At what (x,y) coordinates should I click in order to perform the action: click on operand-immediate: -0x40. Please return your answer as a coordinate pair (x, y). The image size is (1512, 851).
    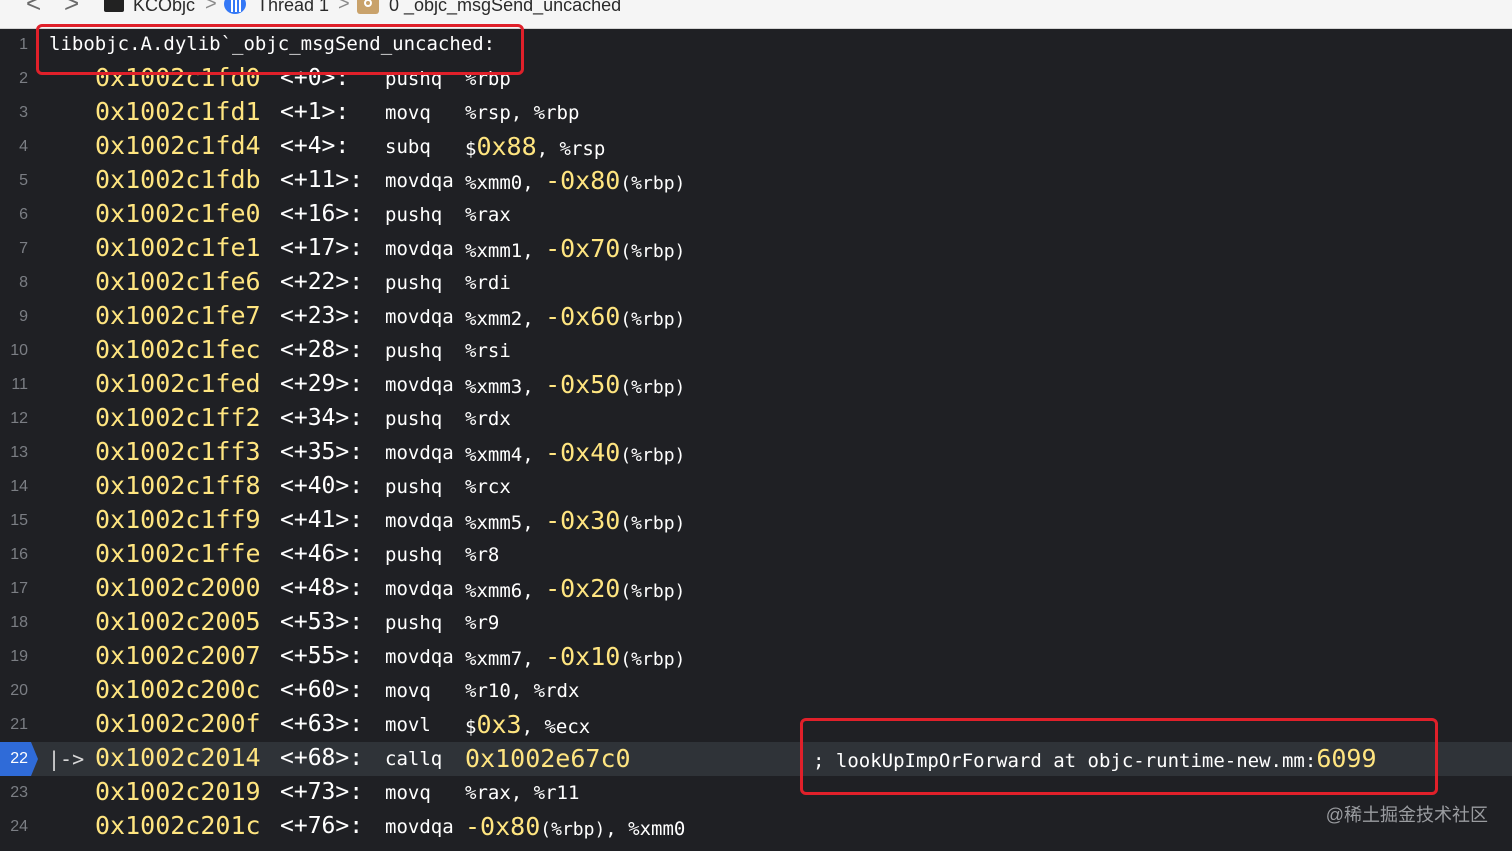
    Looking at the image, I should click on (583, 452).